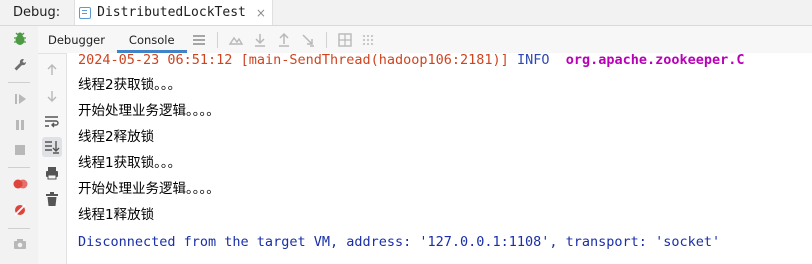 This screenshot has height=264, width=812. Describe the element at coordinates (37, 12) in the screenshot. I see `debug-label: Debug:` at that location.